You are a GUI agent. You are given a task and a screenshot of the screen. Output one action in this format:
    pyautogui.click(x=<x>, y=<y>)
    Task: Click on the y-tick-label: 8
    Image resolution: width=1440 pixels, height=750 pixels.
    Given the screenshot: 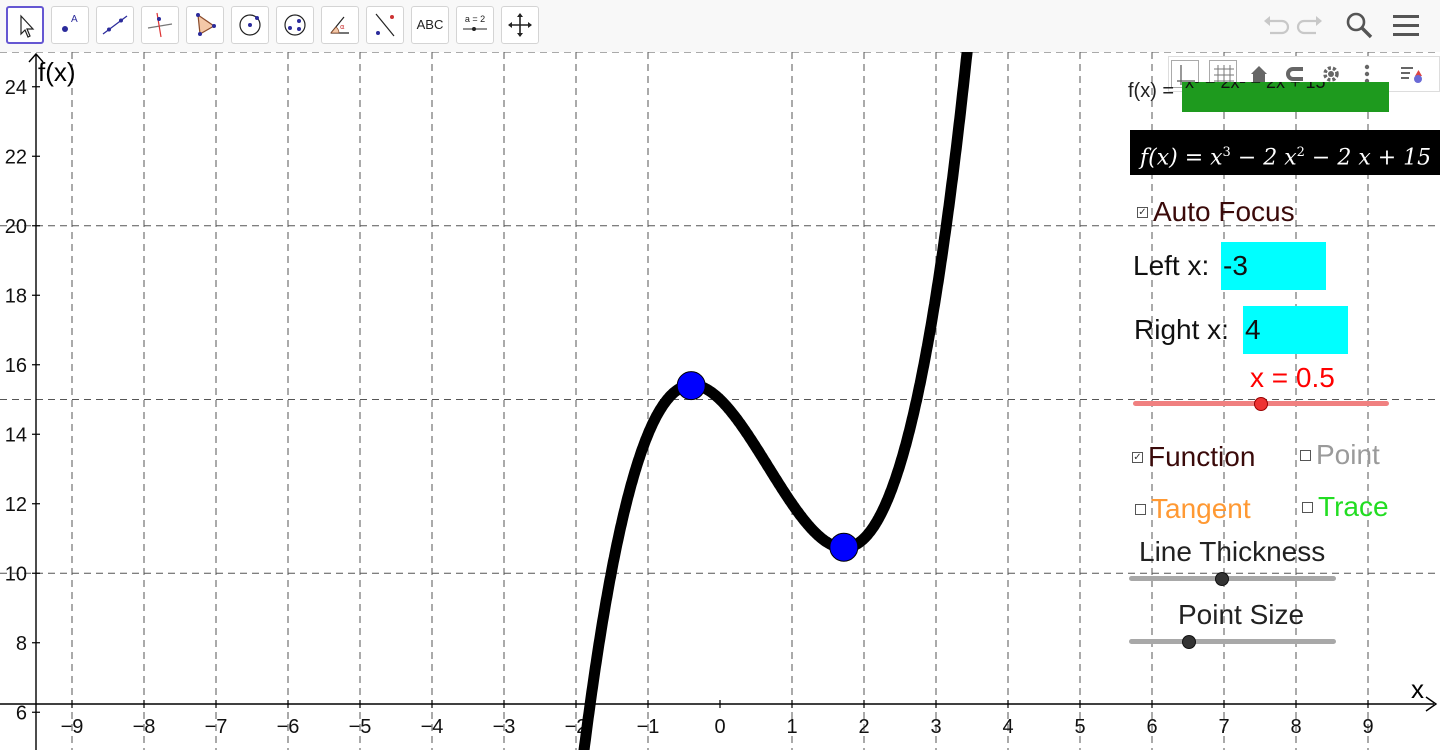 What is the action you would take?
    pyautogui.click(x=21, y=644)
    